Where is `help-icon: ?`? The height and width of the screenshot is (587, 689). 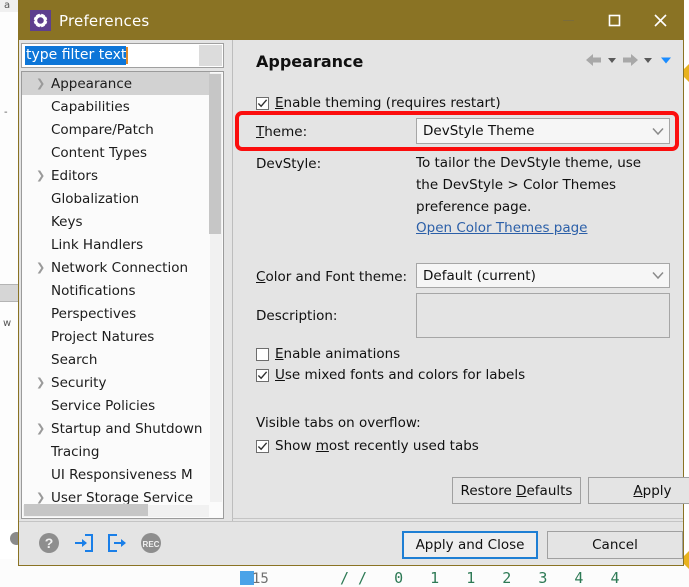 help-icon: ? is located at coordinates (49, 543).